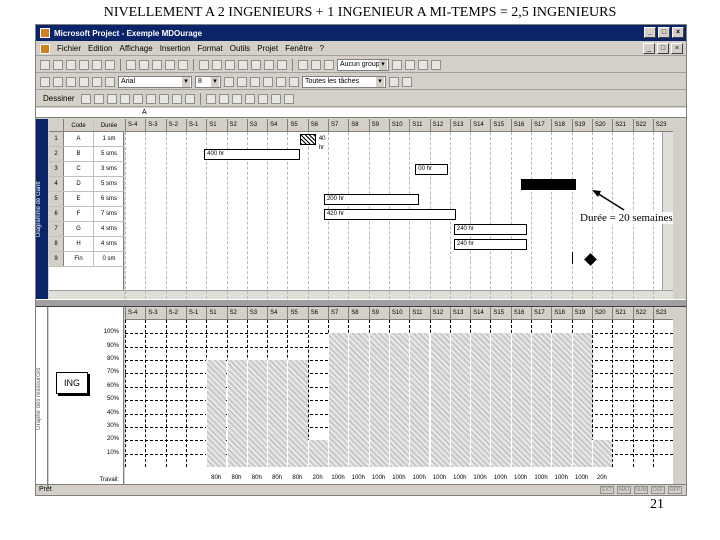 The height and width of the screenshot is (540, 720). I want to click on task-code: F, so click(79, 214).